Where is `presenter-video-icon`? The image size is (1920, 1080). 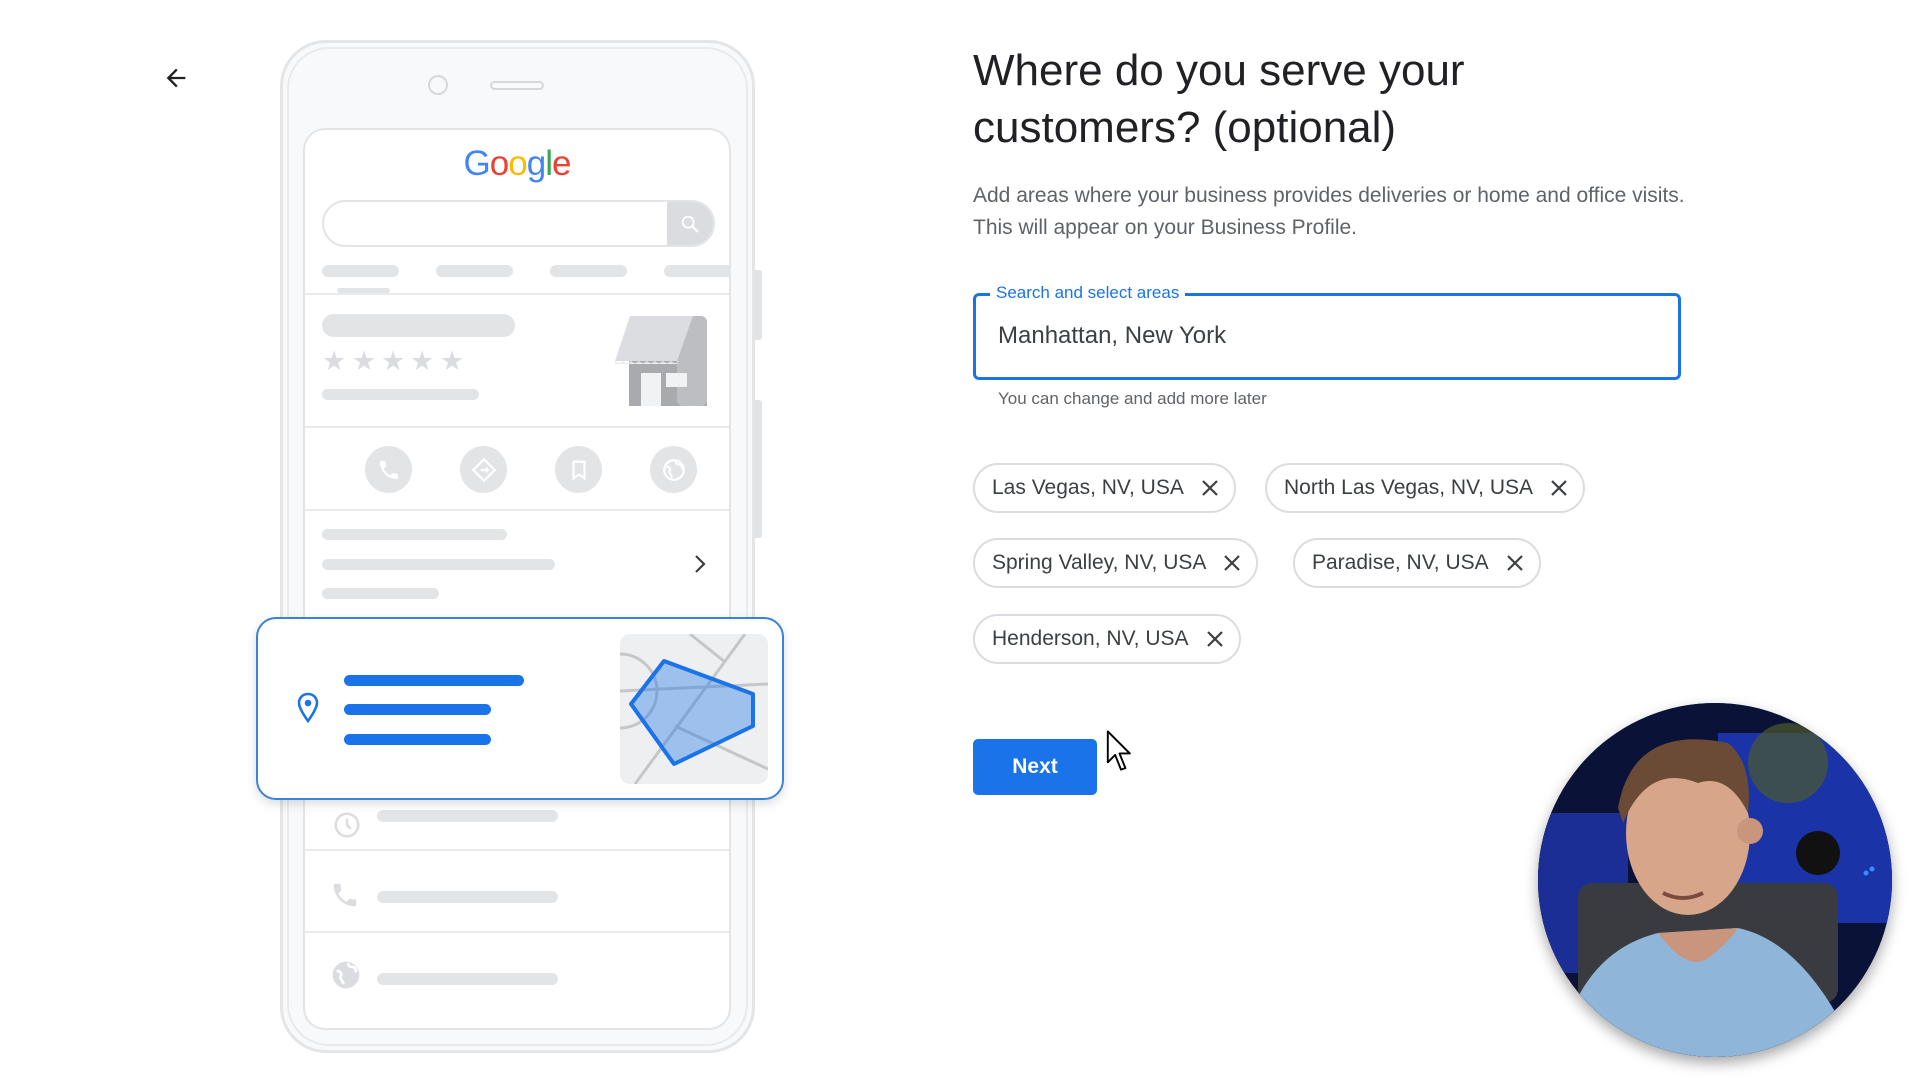
presenter-video-icon is located at coordinates (1715, 880).